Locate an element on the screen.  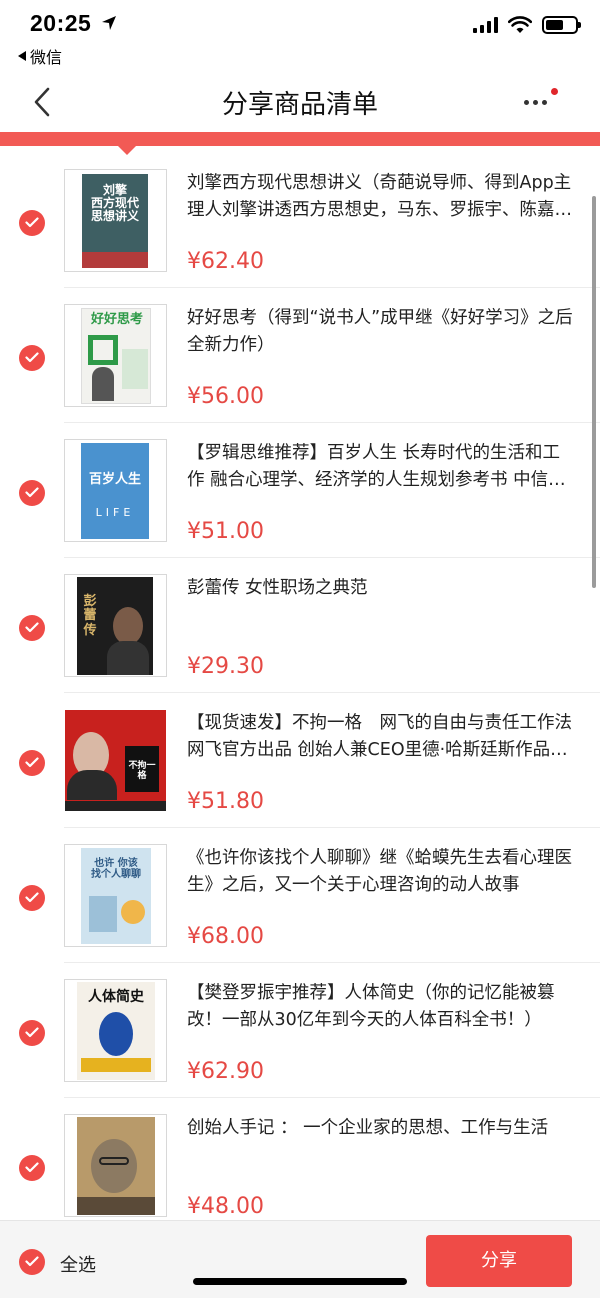
product-thumbnail: 彭蕾传 is located at coordinates (115, 625).